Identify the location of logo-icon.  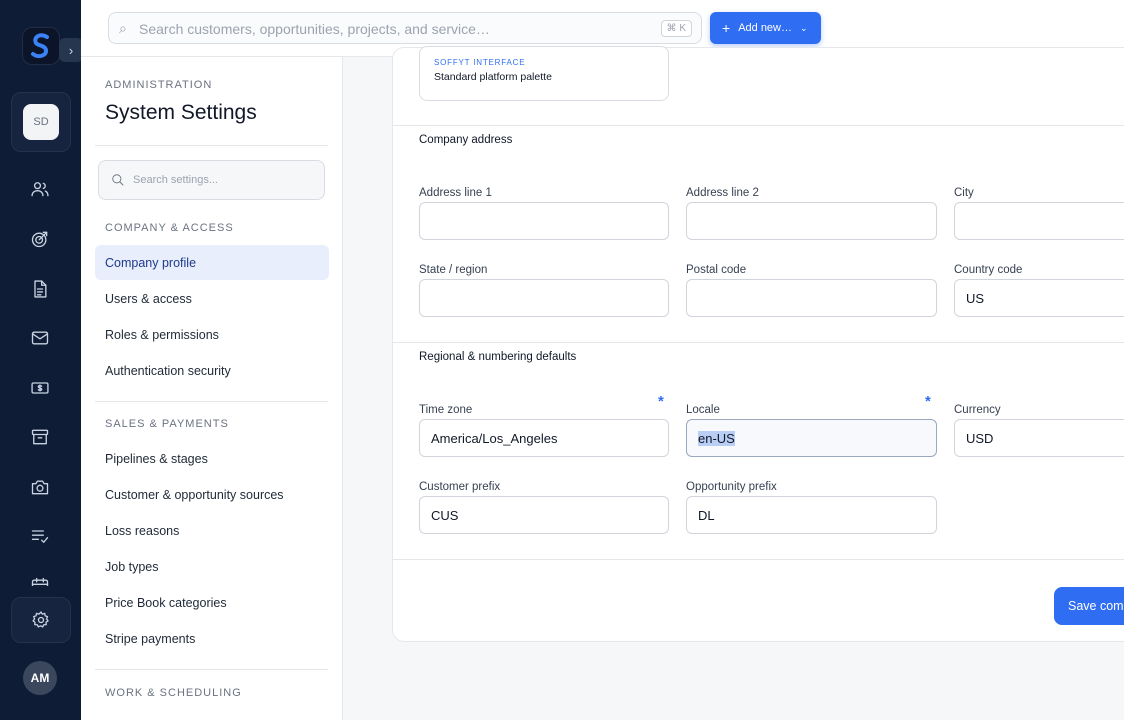
(40, 46).